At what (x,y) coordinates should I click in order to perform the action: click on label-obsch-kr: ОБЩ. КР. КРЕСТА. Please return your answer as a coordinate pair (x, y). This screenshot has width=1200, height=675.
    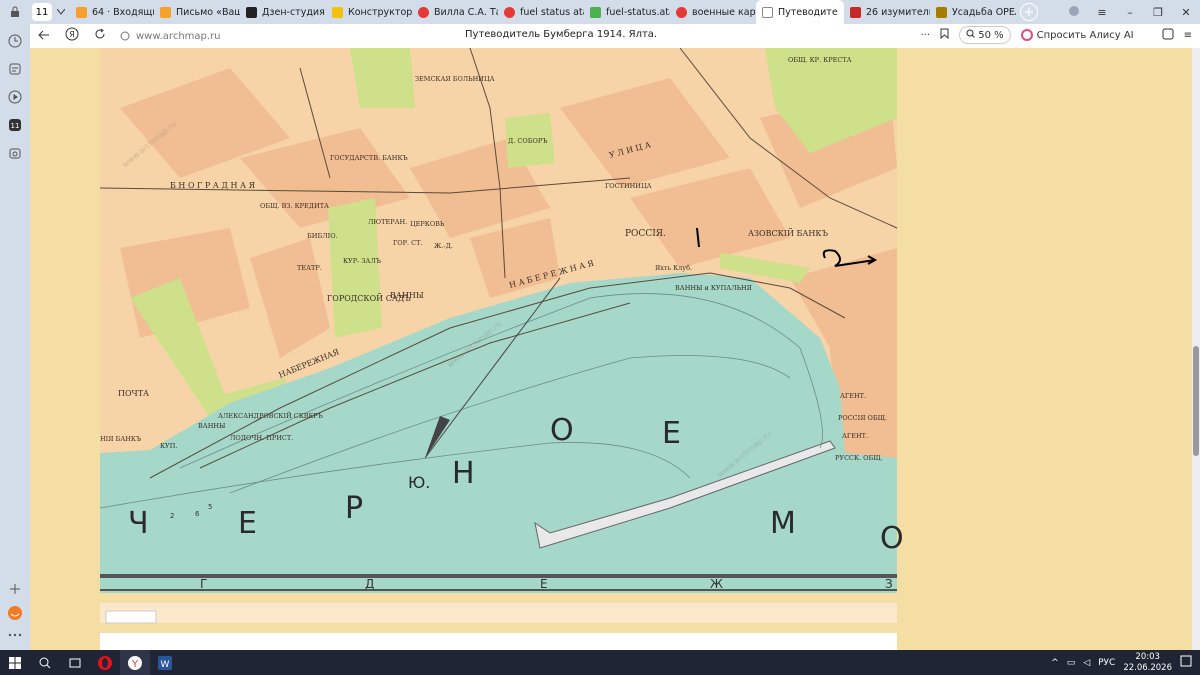
    Looking at the image, I should click on (820, 60).